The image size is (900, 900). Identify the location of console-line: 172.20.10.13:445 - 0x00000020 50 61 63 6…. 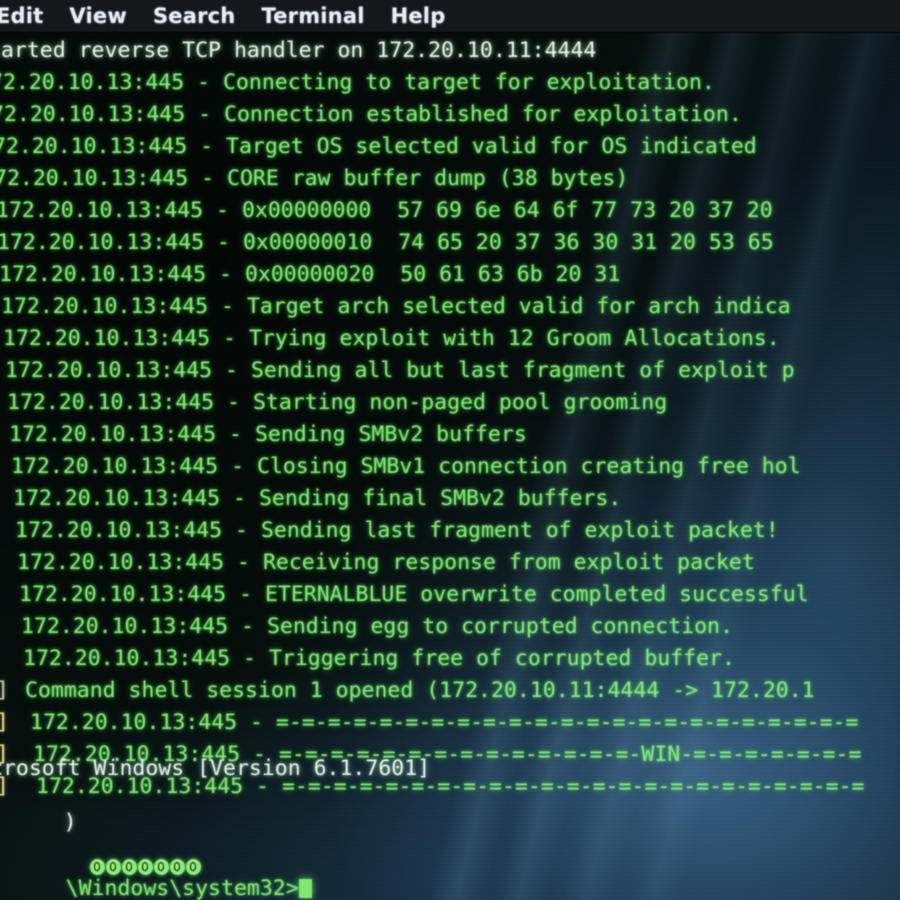
(310, 274).